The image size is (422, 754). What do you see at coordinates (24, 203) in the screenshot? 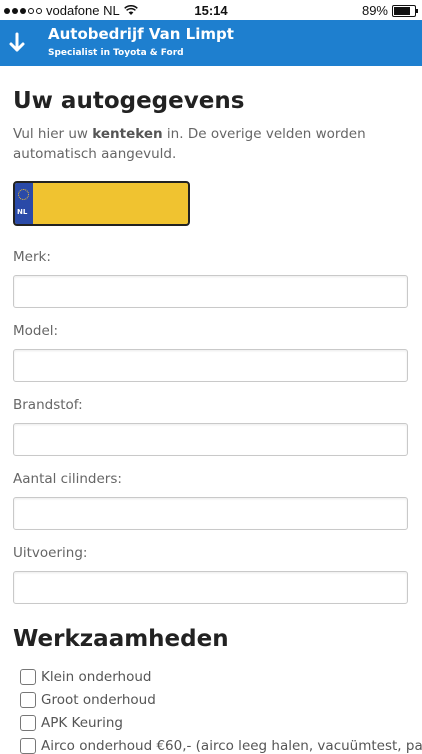
I see `eu-flag-icon: NL` at bounding box center [24, 203].